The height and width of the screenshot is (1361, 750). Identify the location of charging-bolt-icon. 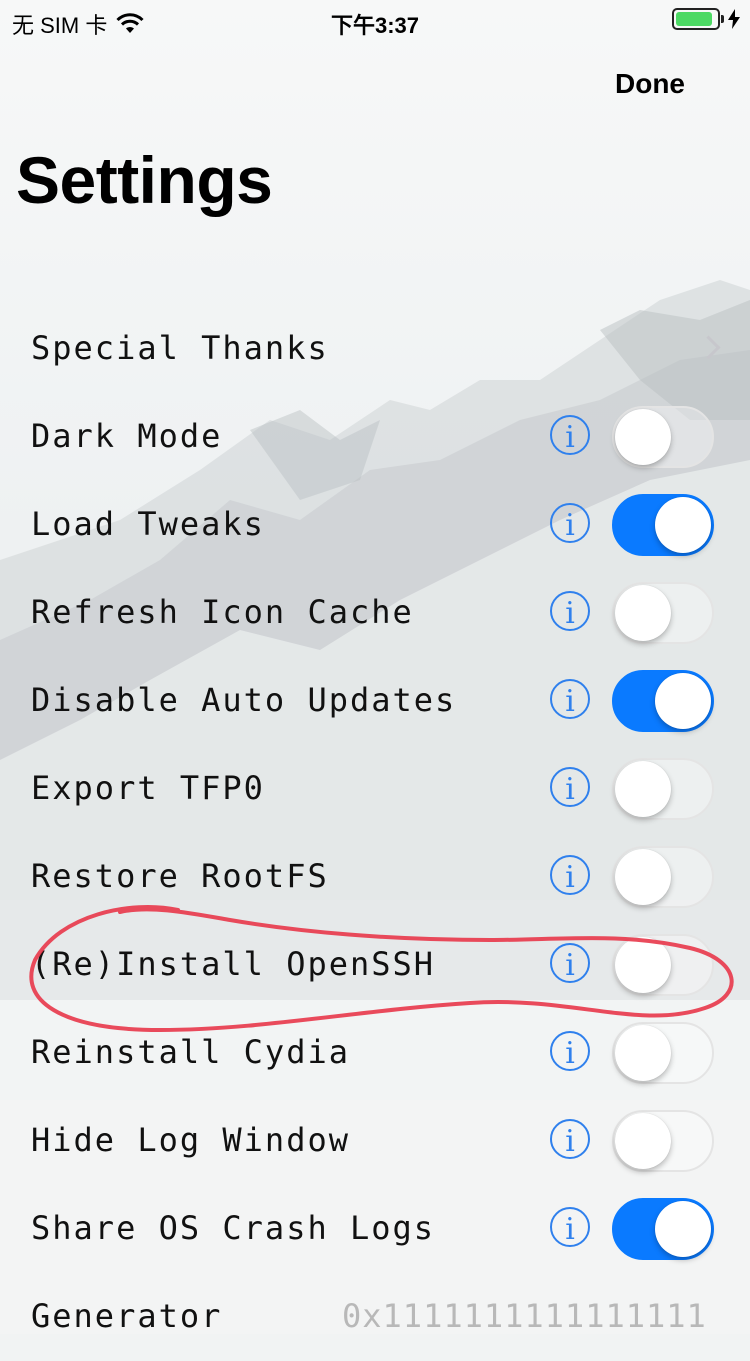
(734, 19).